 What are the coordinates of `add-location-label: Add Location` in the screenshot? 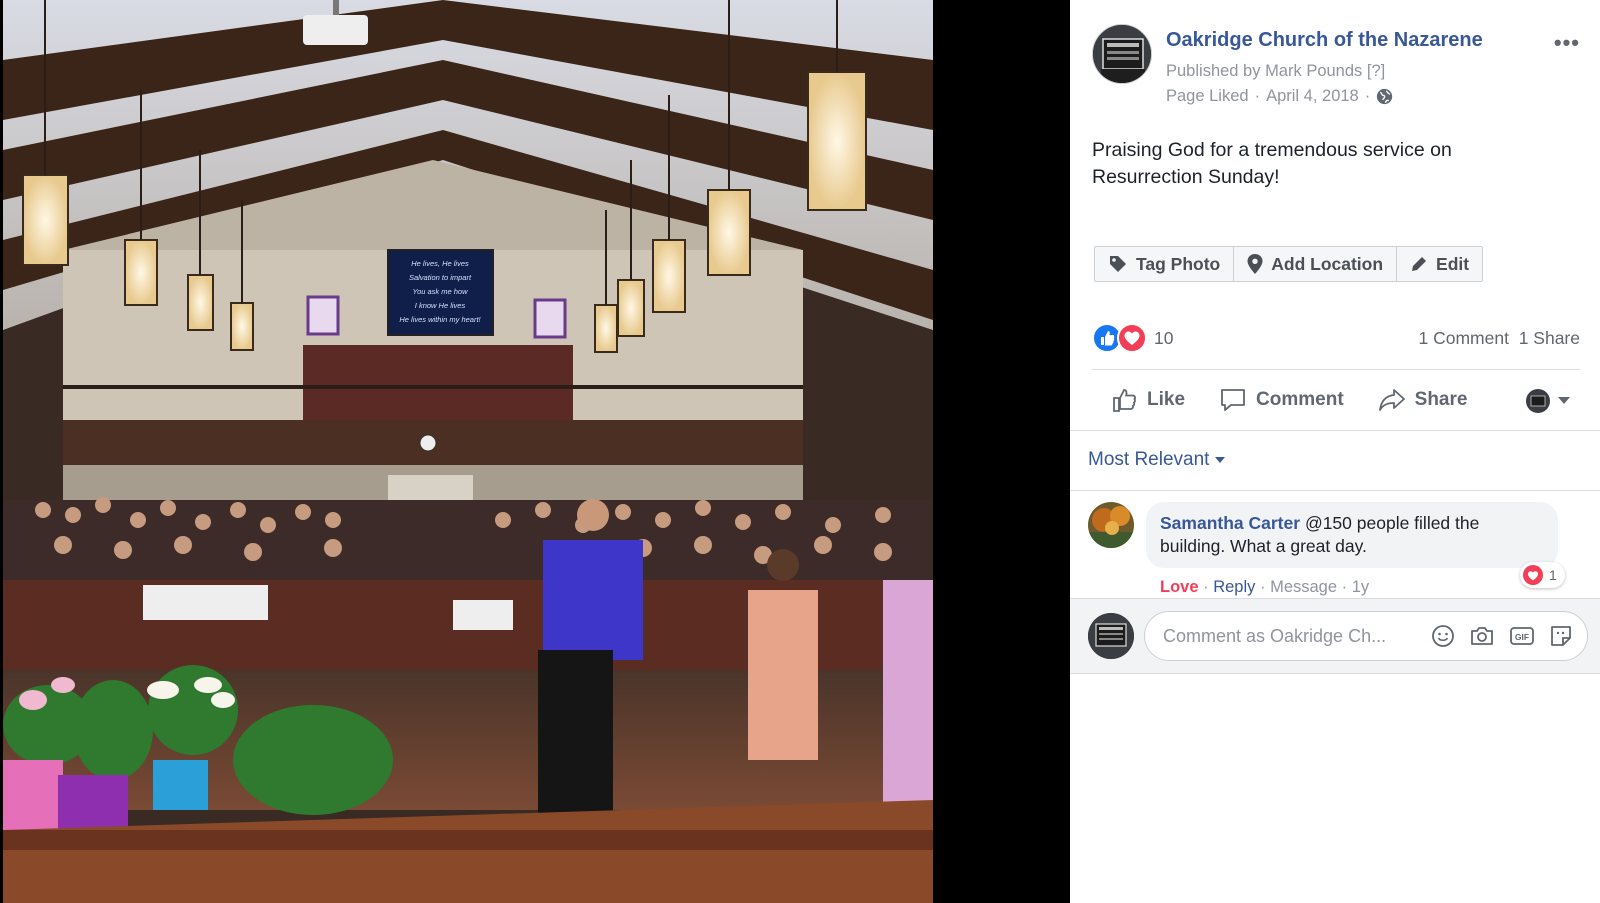 It's located at (1327, 263).